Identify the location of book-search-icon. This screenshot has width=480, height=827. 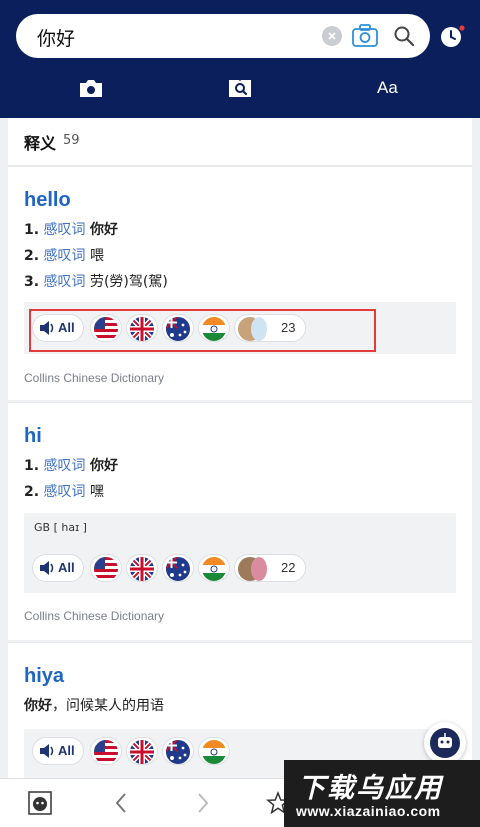
(240, 88).